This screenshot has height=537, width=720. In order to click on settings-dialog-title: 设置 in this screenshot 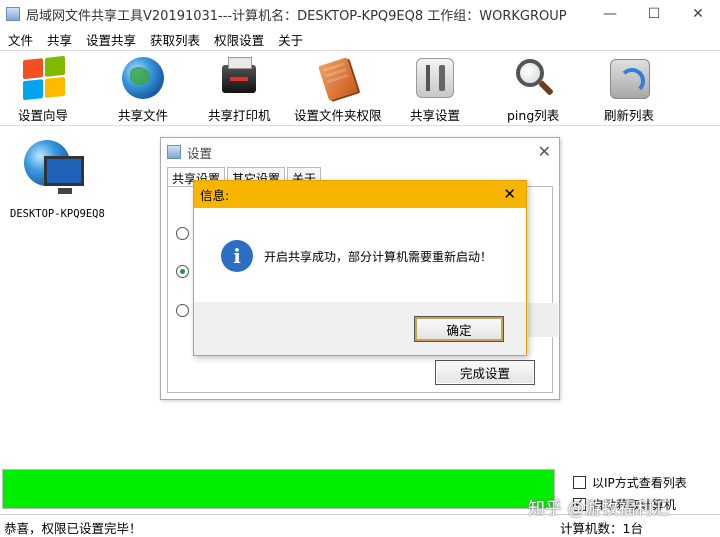, I will do `click(200, 153)`.